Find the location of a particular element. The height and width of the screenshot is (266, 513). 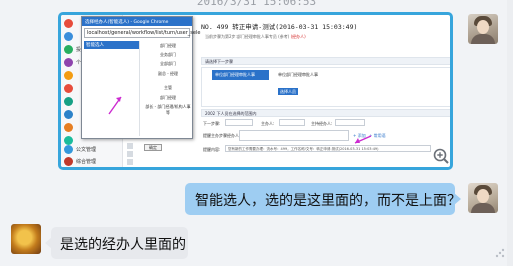

next-step-label: 下一步骤: is located at coordinates (212, 123).